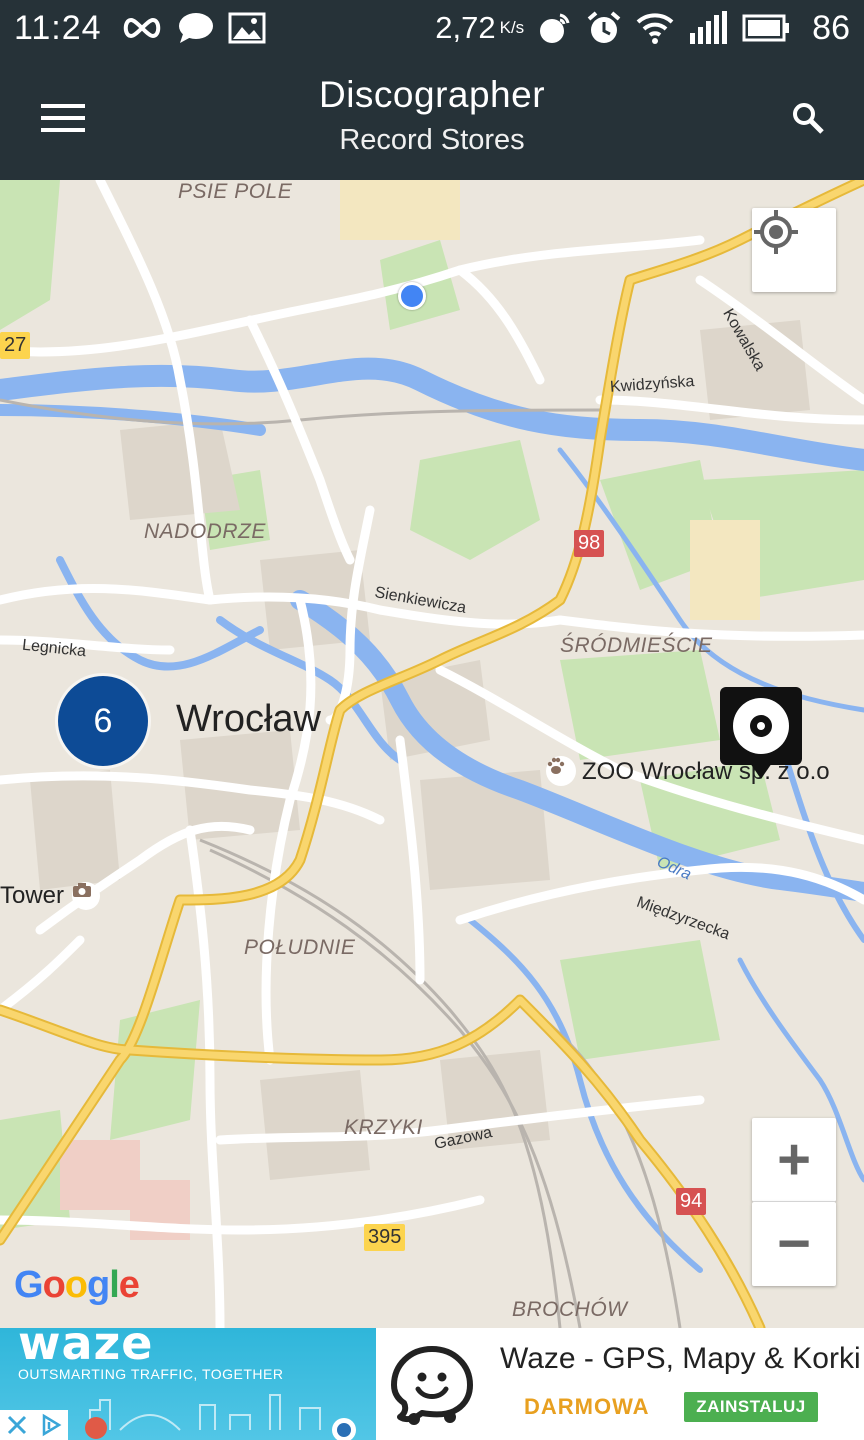 Image resolution: width=864 pixels, height=1440 pixels. Describe the element at coordinates (205, 531) in the screenshot. I see `district-label: NADODRZE` at that location.